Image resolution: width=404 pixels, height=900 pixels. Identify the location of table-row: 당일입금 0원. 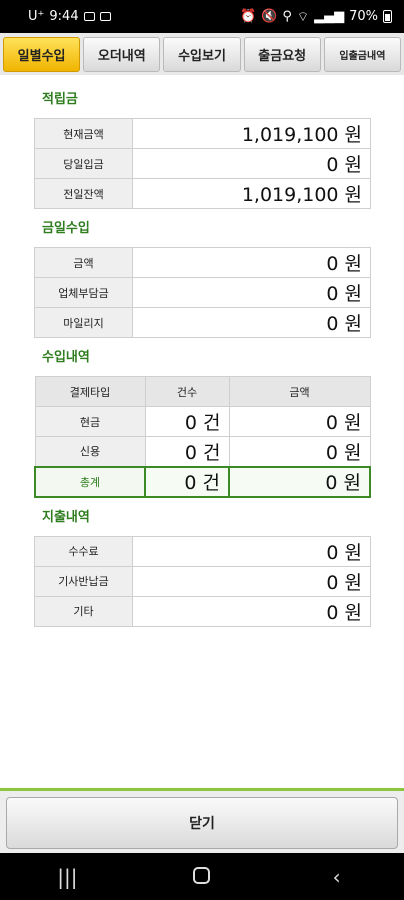
(202, 163).